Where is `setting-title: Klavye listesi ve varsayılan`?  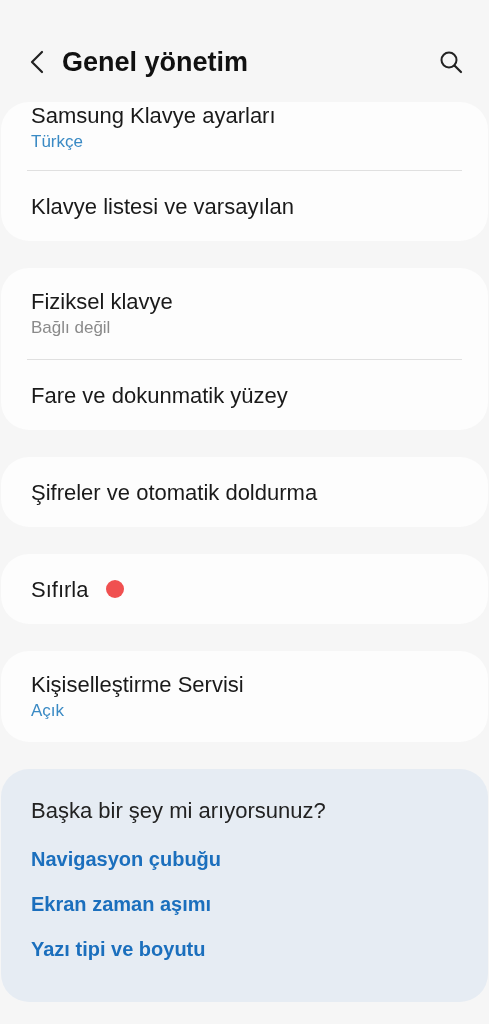 setting-title: Klavye listesi ve varsayılan is located at coordinates (162, 206).